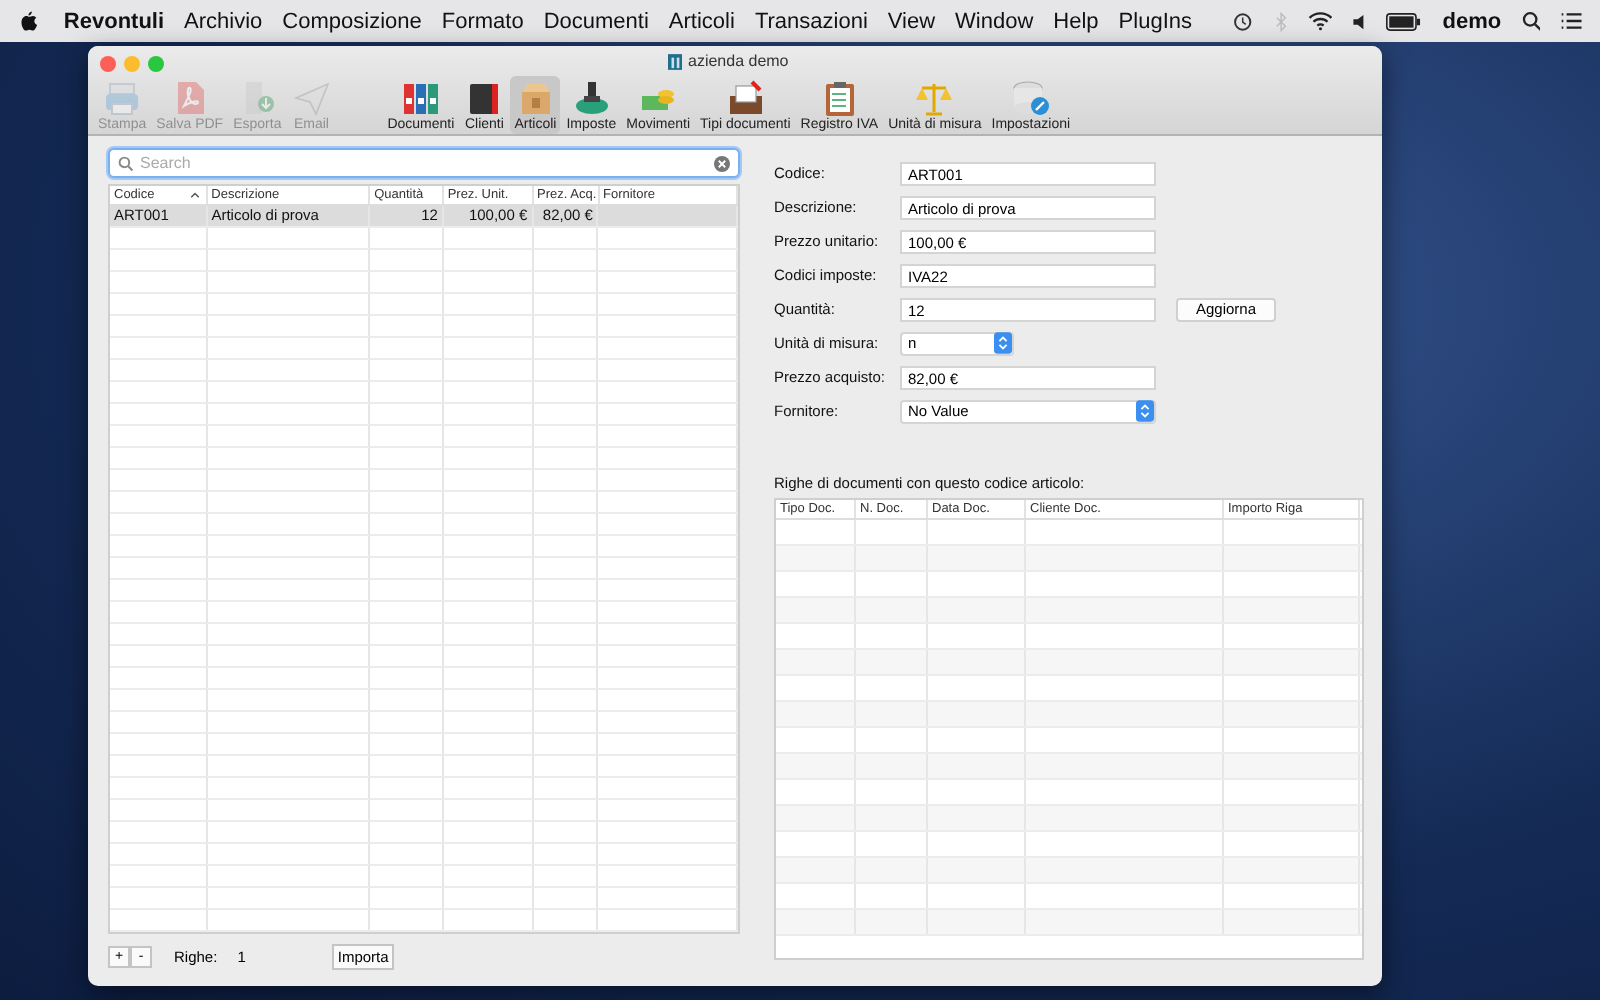 This screenshot has width=1600, height=1000. Describe the element at coordinates (352, 21) in the screenshot. I see `menu-item: Composizione` at that location.